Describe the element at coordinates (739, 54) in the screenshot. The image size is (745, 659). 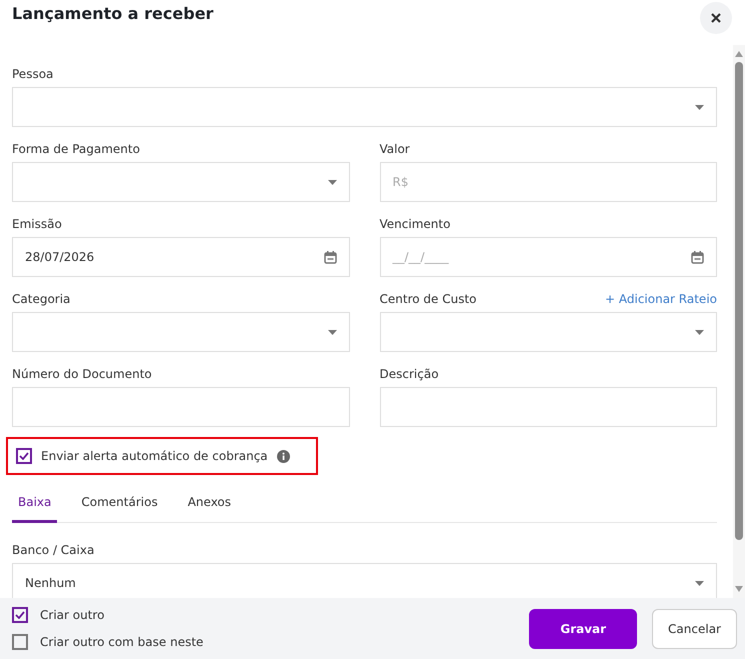
I see `scroll-up-icon` at that location.